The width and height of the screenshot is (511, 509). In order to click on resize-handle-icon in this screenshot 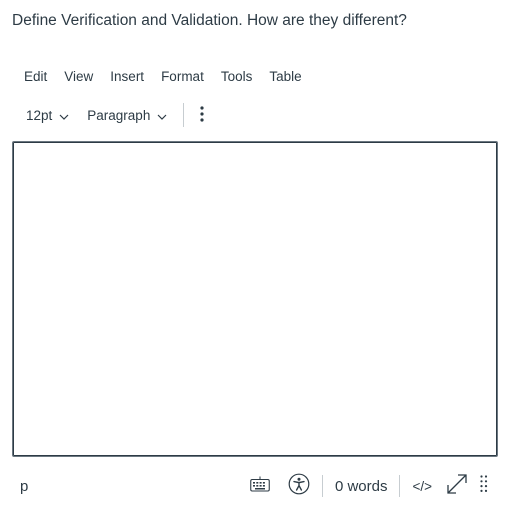, I will do `click(484, 486)`.